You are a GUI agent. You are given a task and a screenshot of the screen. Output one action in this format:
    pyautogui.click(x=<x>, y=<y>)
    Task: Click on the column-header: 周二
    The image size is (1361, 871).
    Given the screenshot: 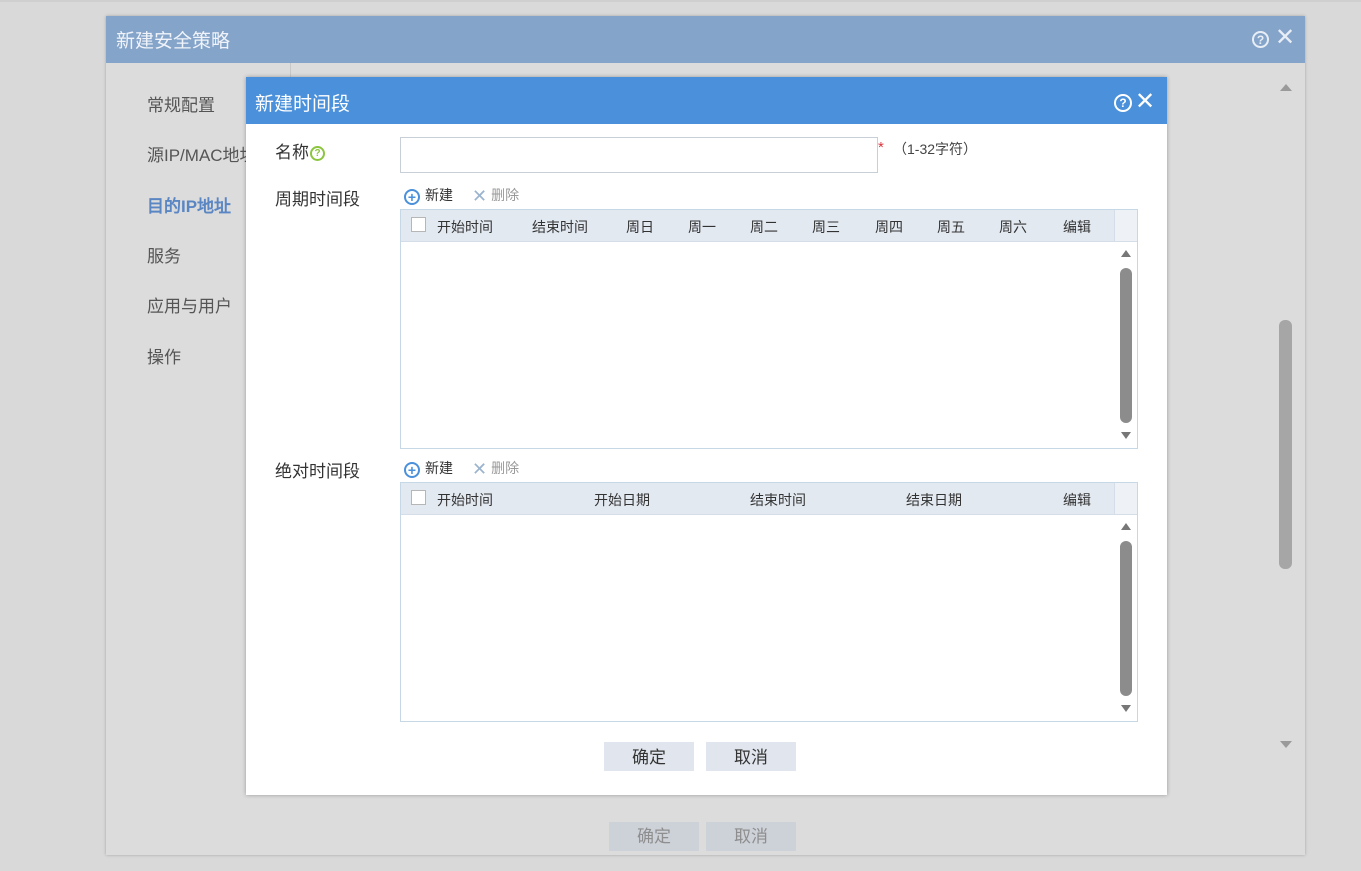 What is the action you would take?
    pyautogui.click(x=764, y=227)
    